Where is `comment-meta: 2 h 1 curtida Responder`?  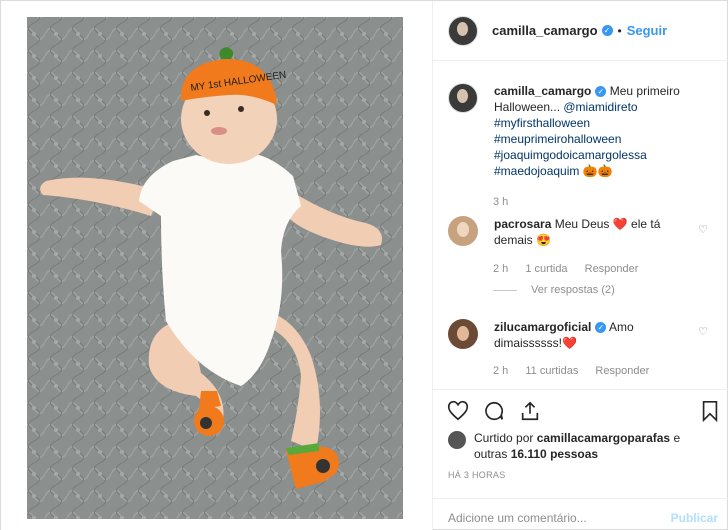 comment-meta: 2 h 1 curtida Responder is located at coordinates (565, 269).